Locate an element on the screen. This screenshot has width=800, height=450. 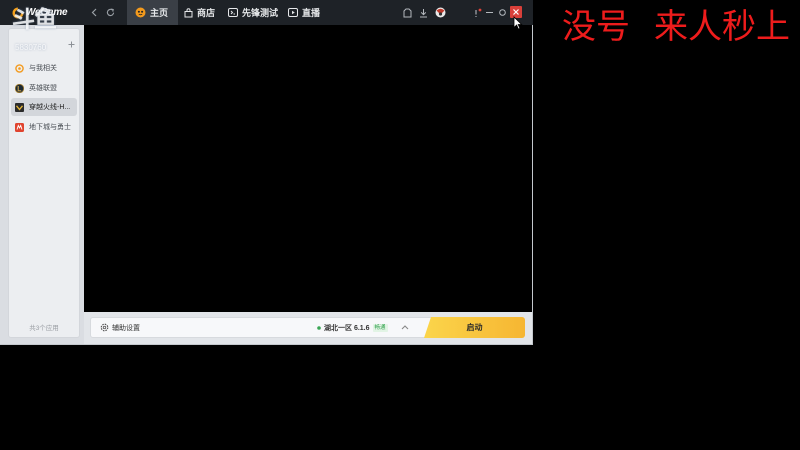
gear-icon is located at coordinates (104, 327).